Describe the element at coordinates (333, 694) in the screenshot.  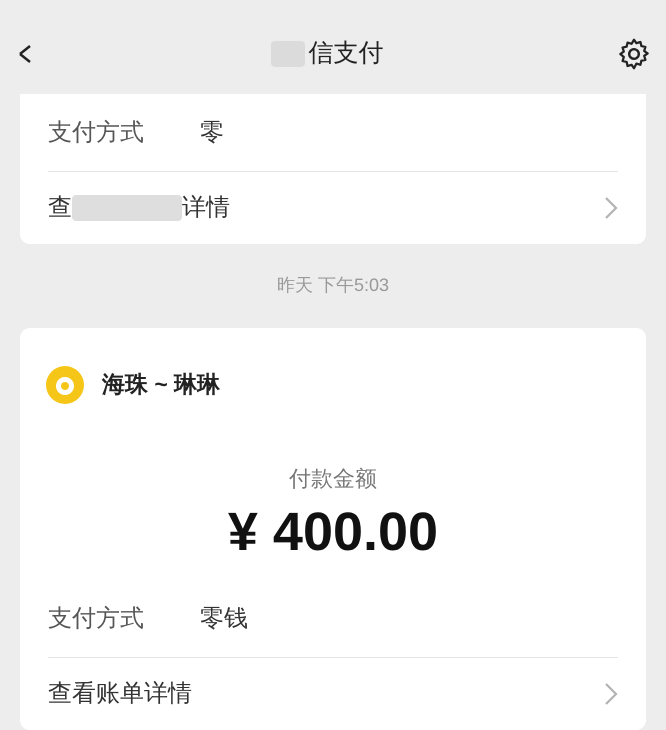
I see `details-link-row: 查看账单详情` at that location.